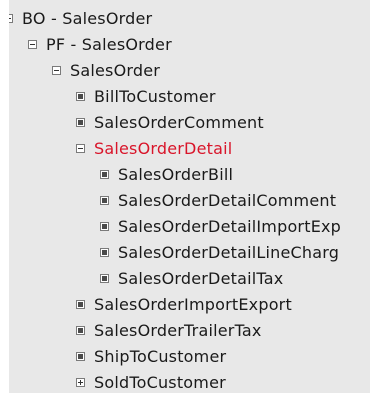 Image resolution: width=370 pixels, height=395 pixels. I want to click on expand-icon, so click(80, 382).